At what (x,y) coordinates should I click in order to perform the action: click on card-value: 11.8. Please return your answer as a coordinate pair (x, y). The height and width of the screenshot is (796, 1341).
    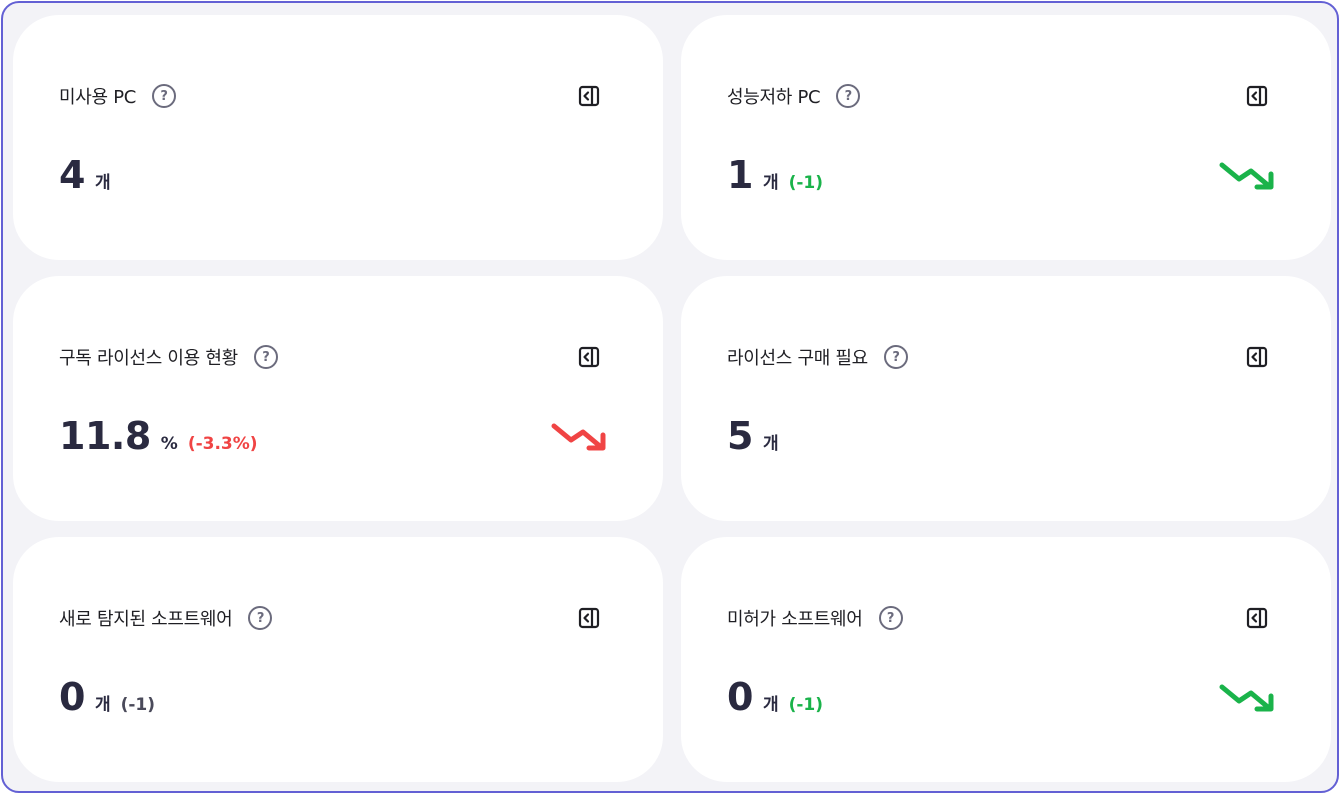
    Looking at the image, I should click on (105, 436).